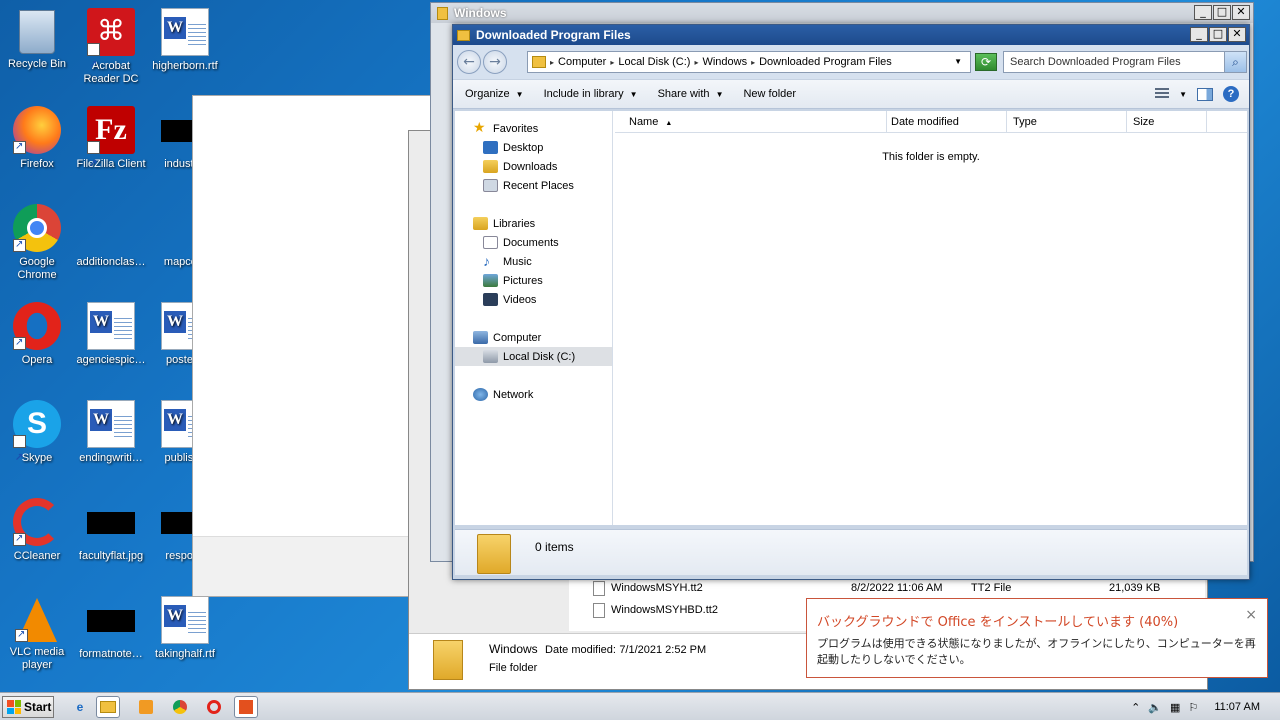 The width and height of the screenshot is (1280, 720). What do you see at coordinates (509, 299) in the screenshot?
I see `nav-videos: Videos` at bounding box center [509, 299].